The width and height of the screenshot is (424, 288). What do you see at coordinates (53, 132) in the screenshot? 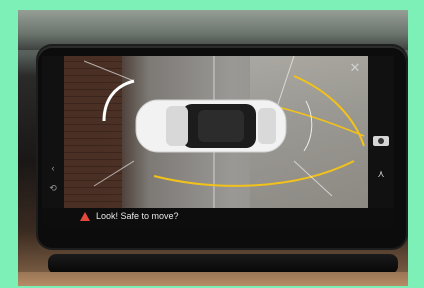
I see `left-sidebar: ‹ ⟲` at bounding box center [53, 132].